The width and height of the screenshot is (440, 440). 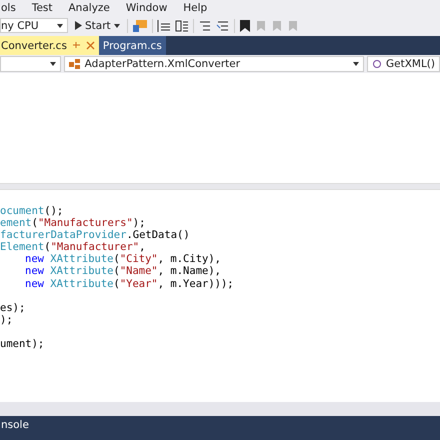 I want to click on list-icon, so click(x=181, y=25).